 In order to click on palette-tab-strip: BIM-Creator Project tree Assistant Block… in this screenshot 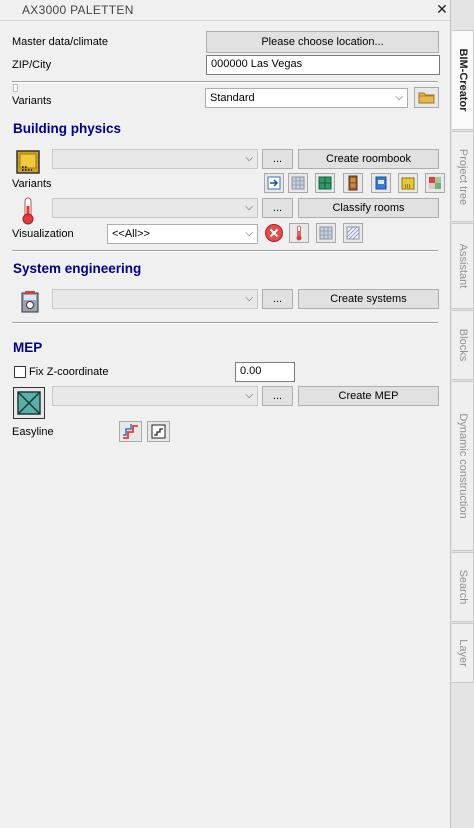, I will do `click(462, 414)`.